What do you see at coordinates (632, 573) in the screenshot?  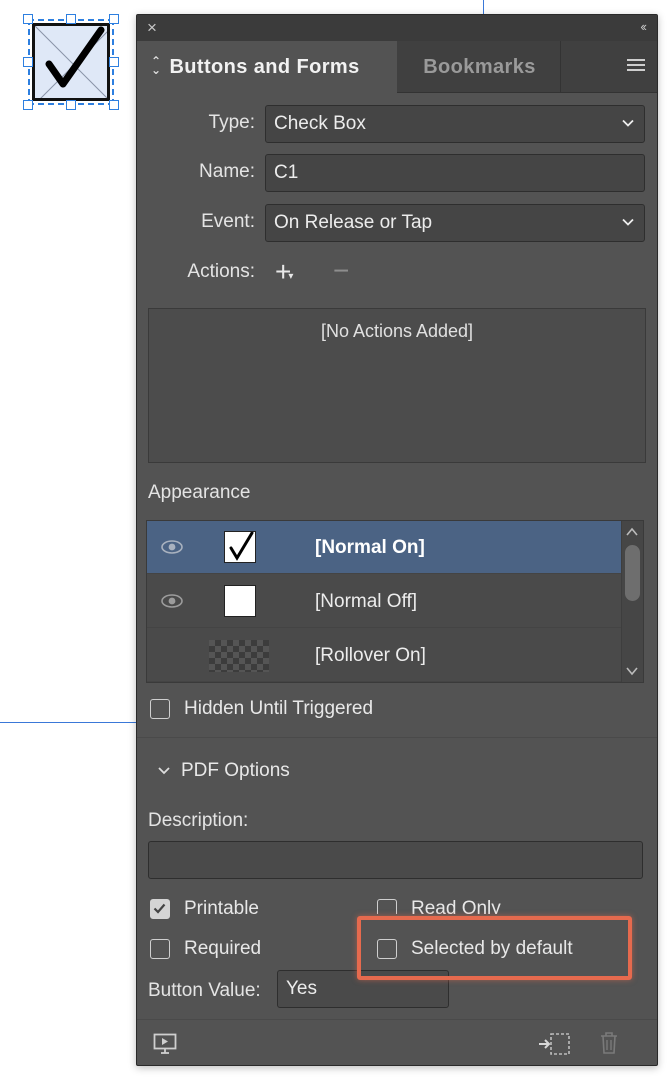 I see `scrollbar-thumb` at bounding box center [632, 573].